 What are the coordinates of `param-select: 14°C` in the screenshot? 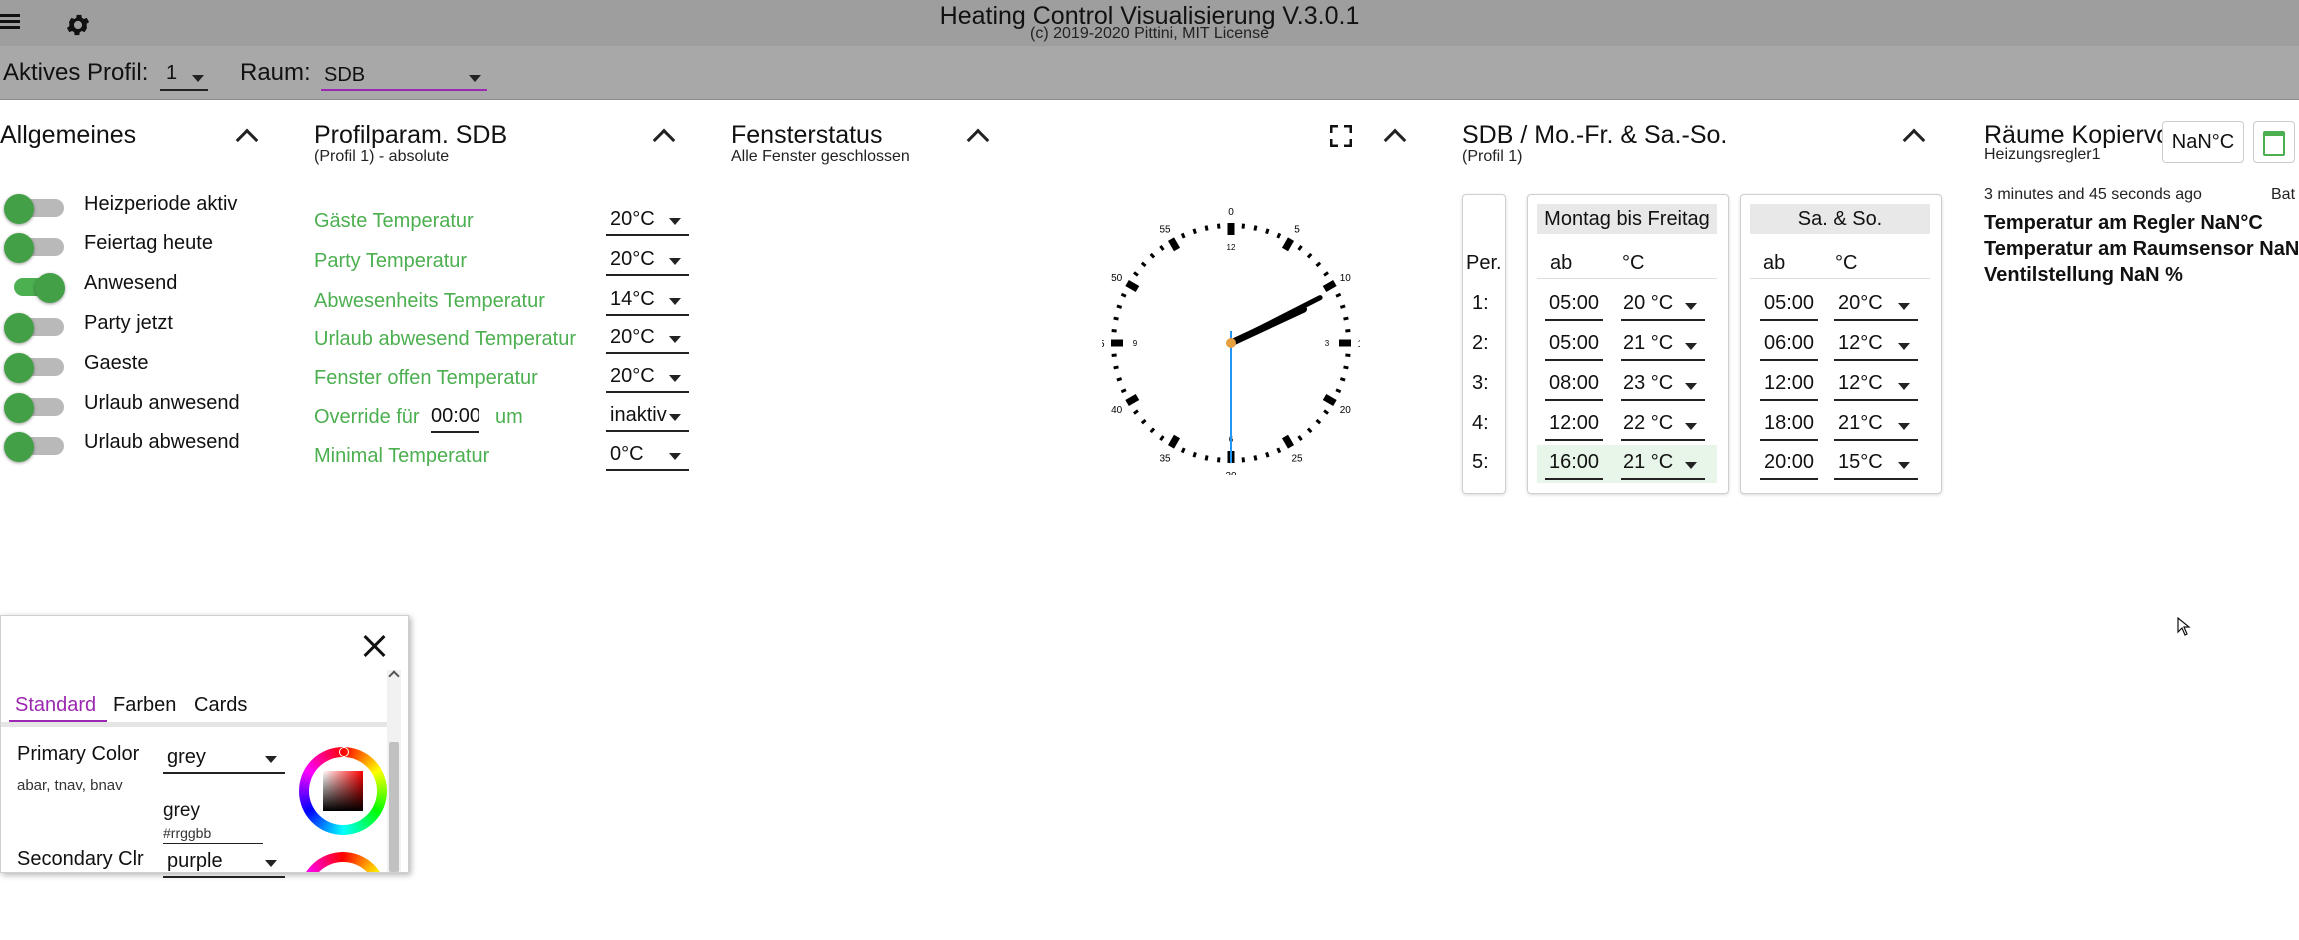 It's located at (647, 301).